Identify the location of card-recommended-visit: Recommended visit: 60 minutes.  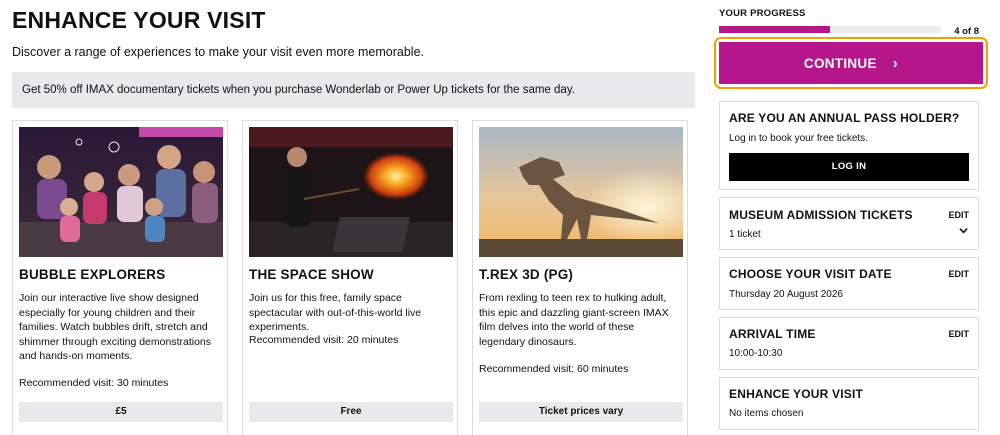
(554, 369).